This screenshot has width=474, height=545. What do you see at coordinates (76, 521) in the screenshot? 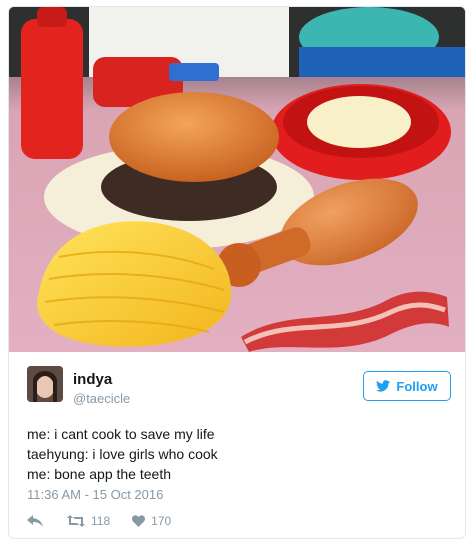
I see `retweet-icon` at bounding box center [76, 521].